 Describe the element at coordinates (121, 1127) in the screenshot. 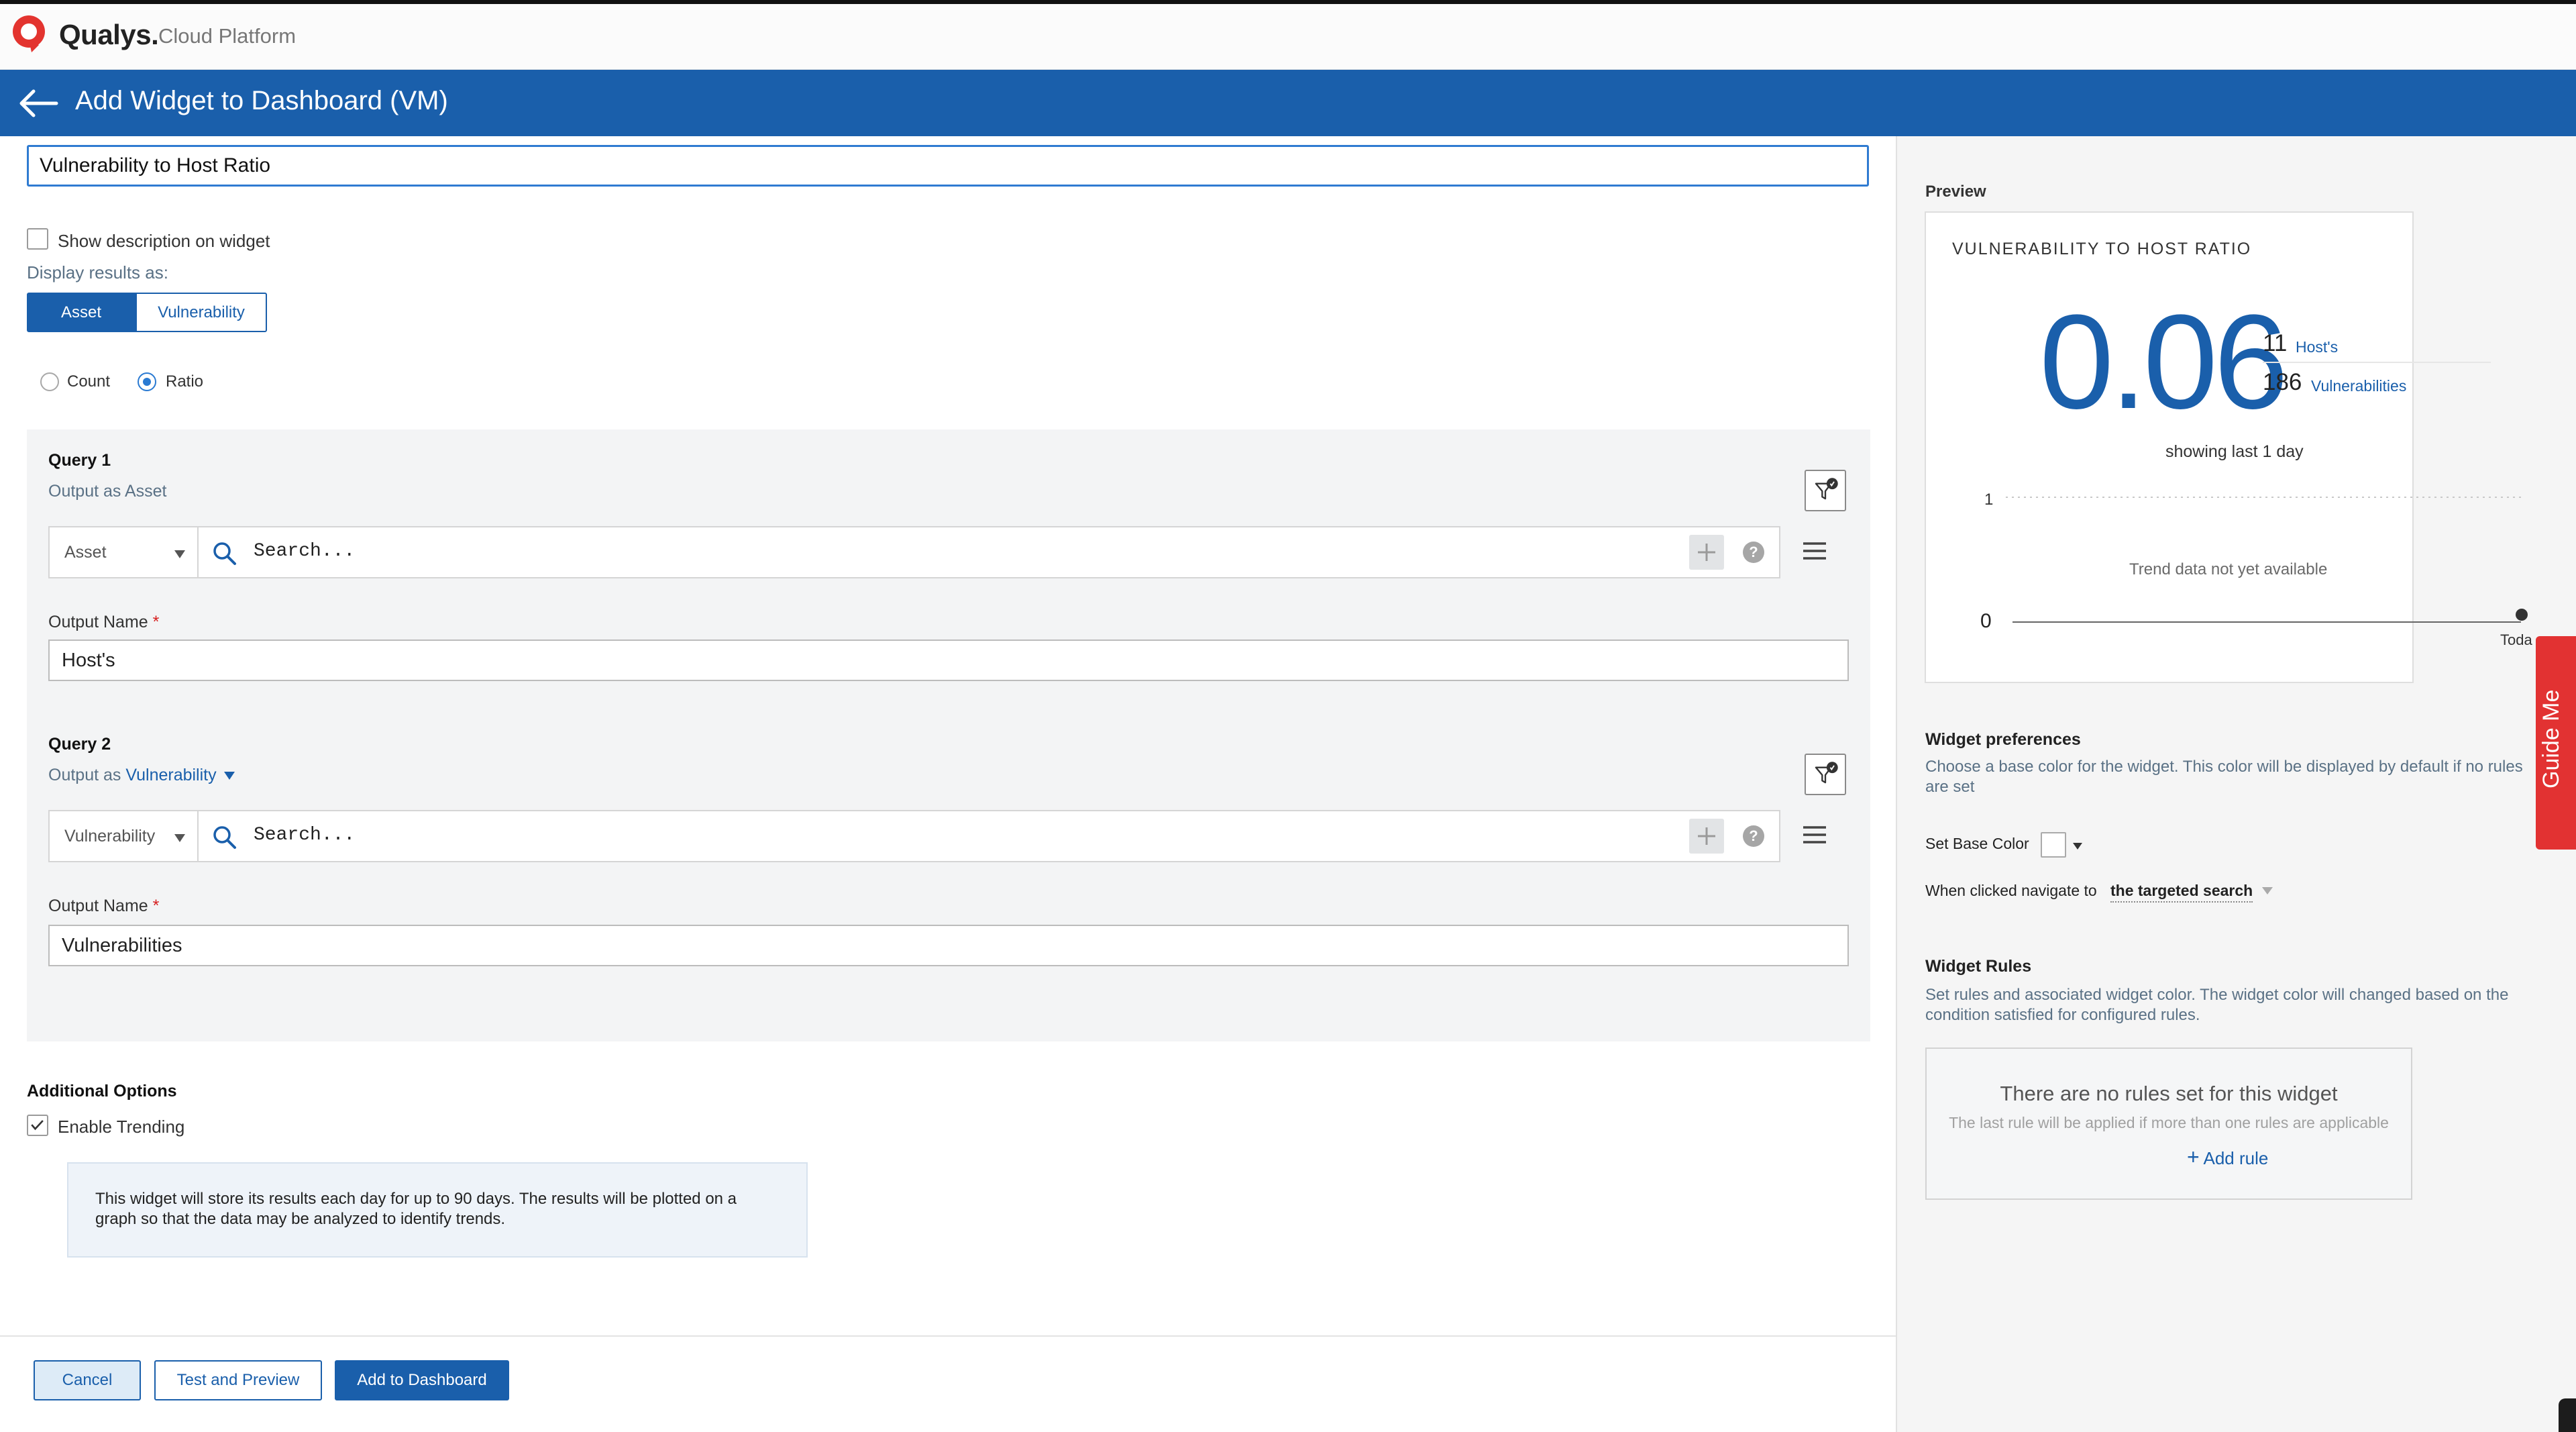

I see `enable-trending-label: Enable Trending` at that location.